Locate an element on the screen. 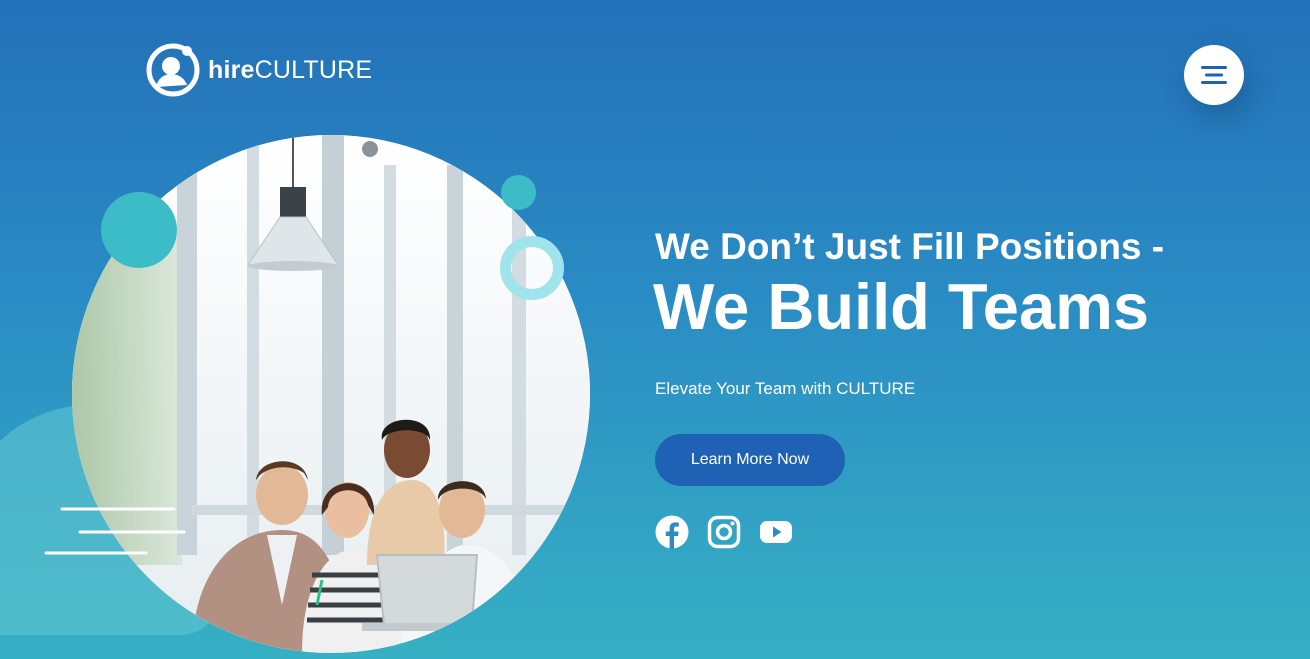 The image size is (1310, 659). brand-name-bold: hire is located at coordinates (231, 69).